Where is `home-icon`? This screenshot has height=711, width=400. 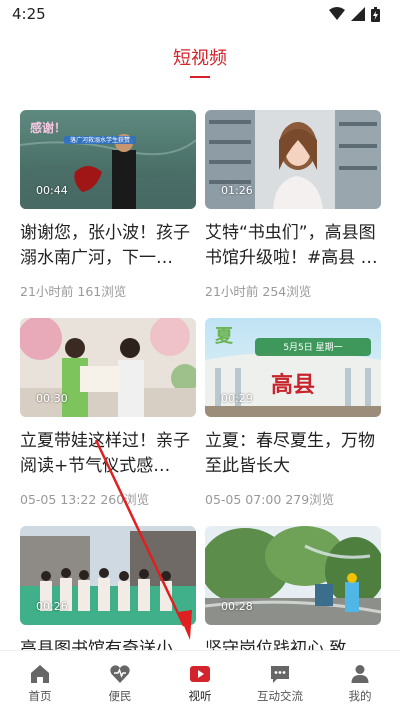 home-icon is located at coordinates (40, 674).